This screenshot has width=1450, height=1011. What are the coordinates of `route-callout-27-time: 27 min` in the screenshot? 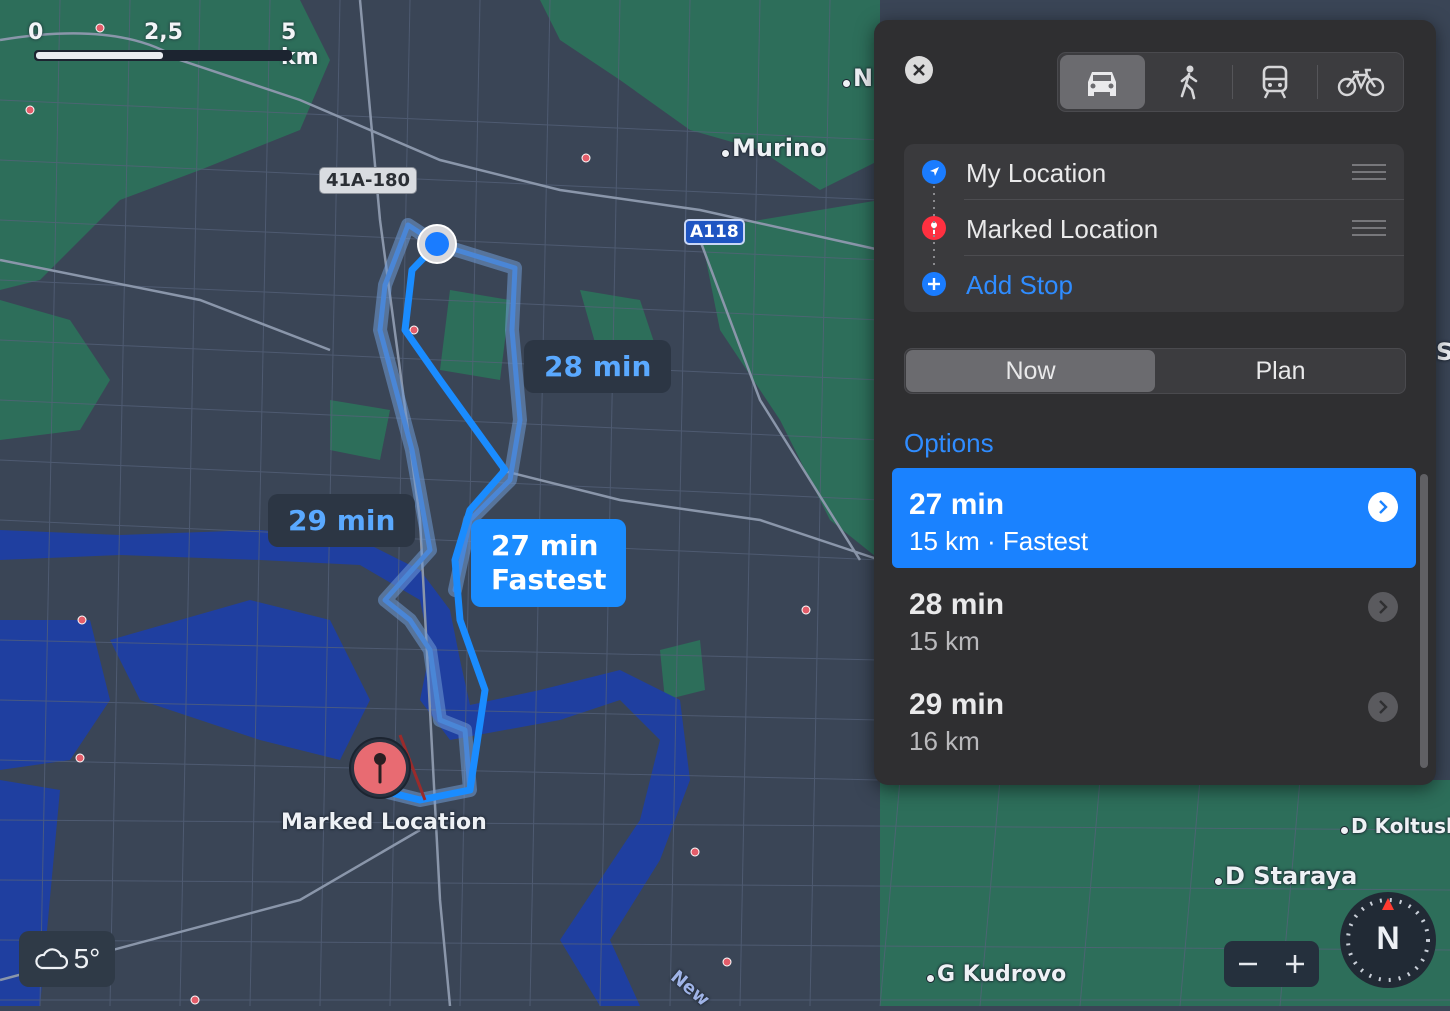 It's located at (545, 545).